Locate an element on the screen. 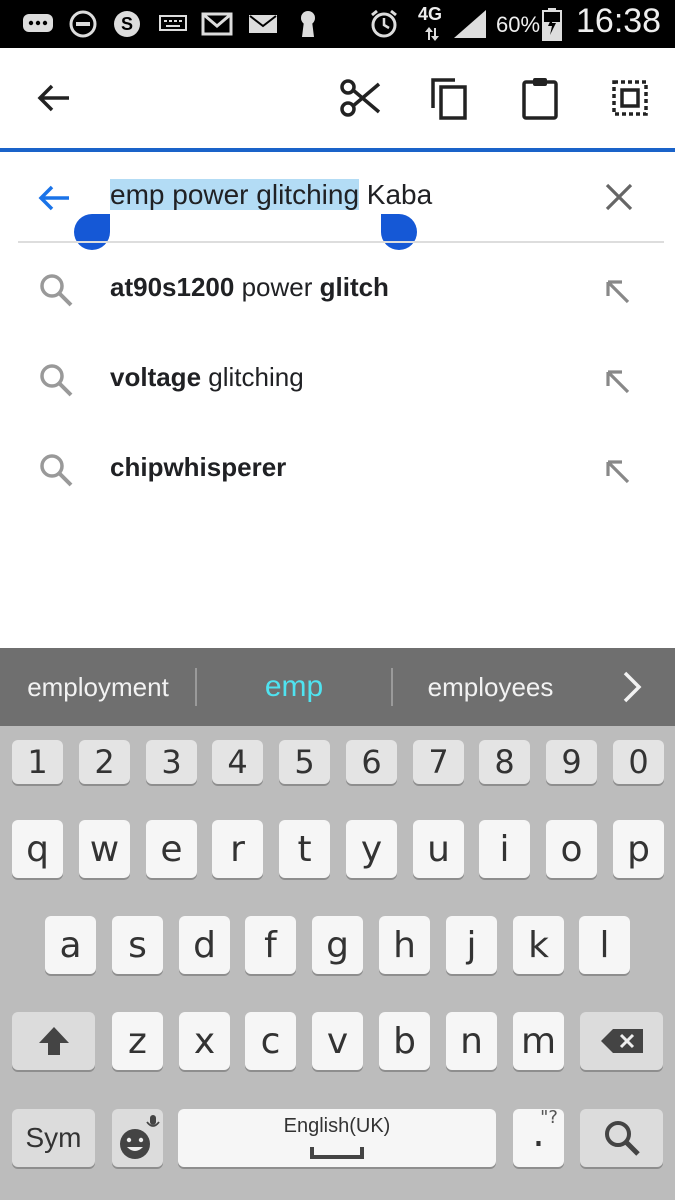 The width and height of the screenshot is (675, 1200). shift-key is located at coordinates (53, 1041).